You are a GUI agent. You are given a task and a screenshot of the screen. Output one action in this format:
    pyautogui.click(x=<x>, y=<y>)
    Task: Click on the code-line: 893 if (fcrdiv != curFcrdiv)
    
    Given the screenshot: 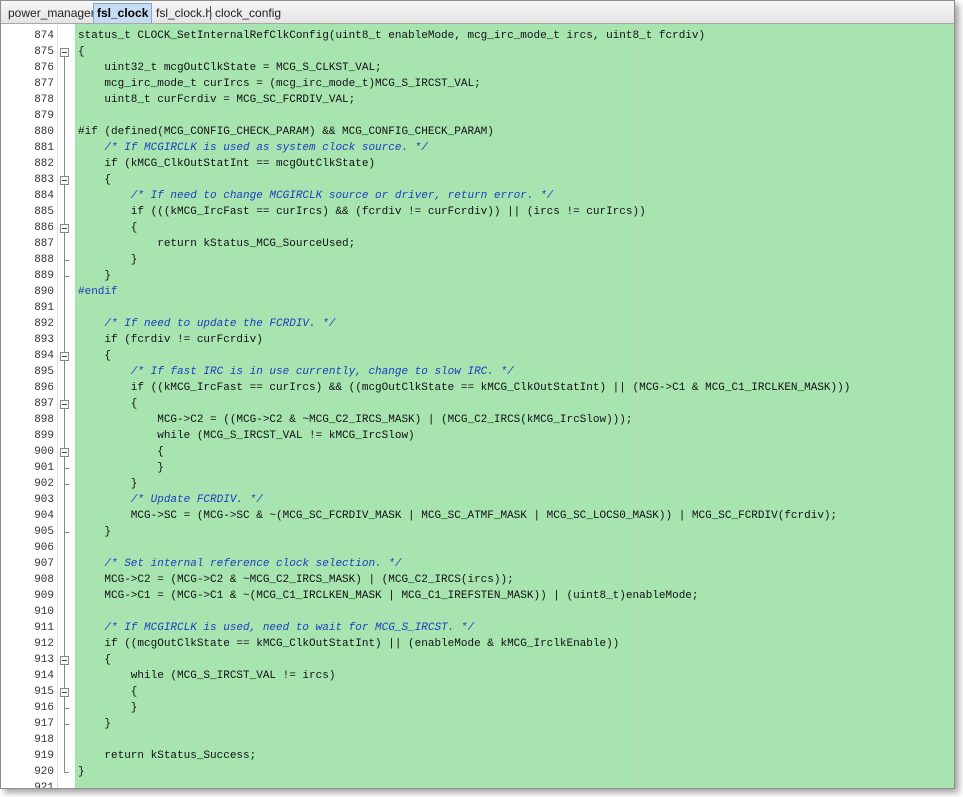 What is the action you would take?
    pyautogui.click(x=477, y=340)
    